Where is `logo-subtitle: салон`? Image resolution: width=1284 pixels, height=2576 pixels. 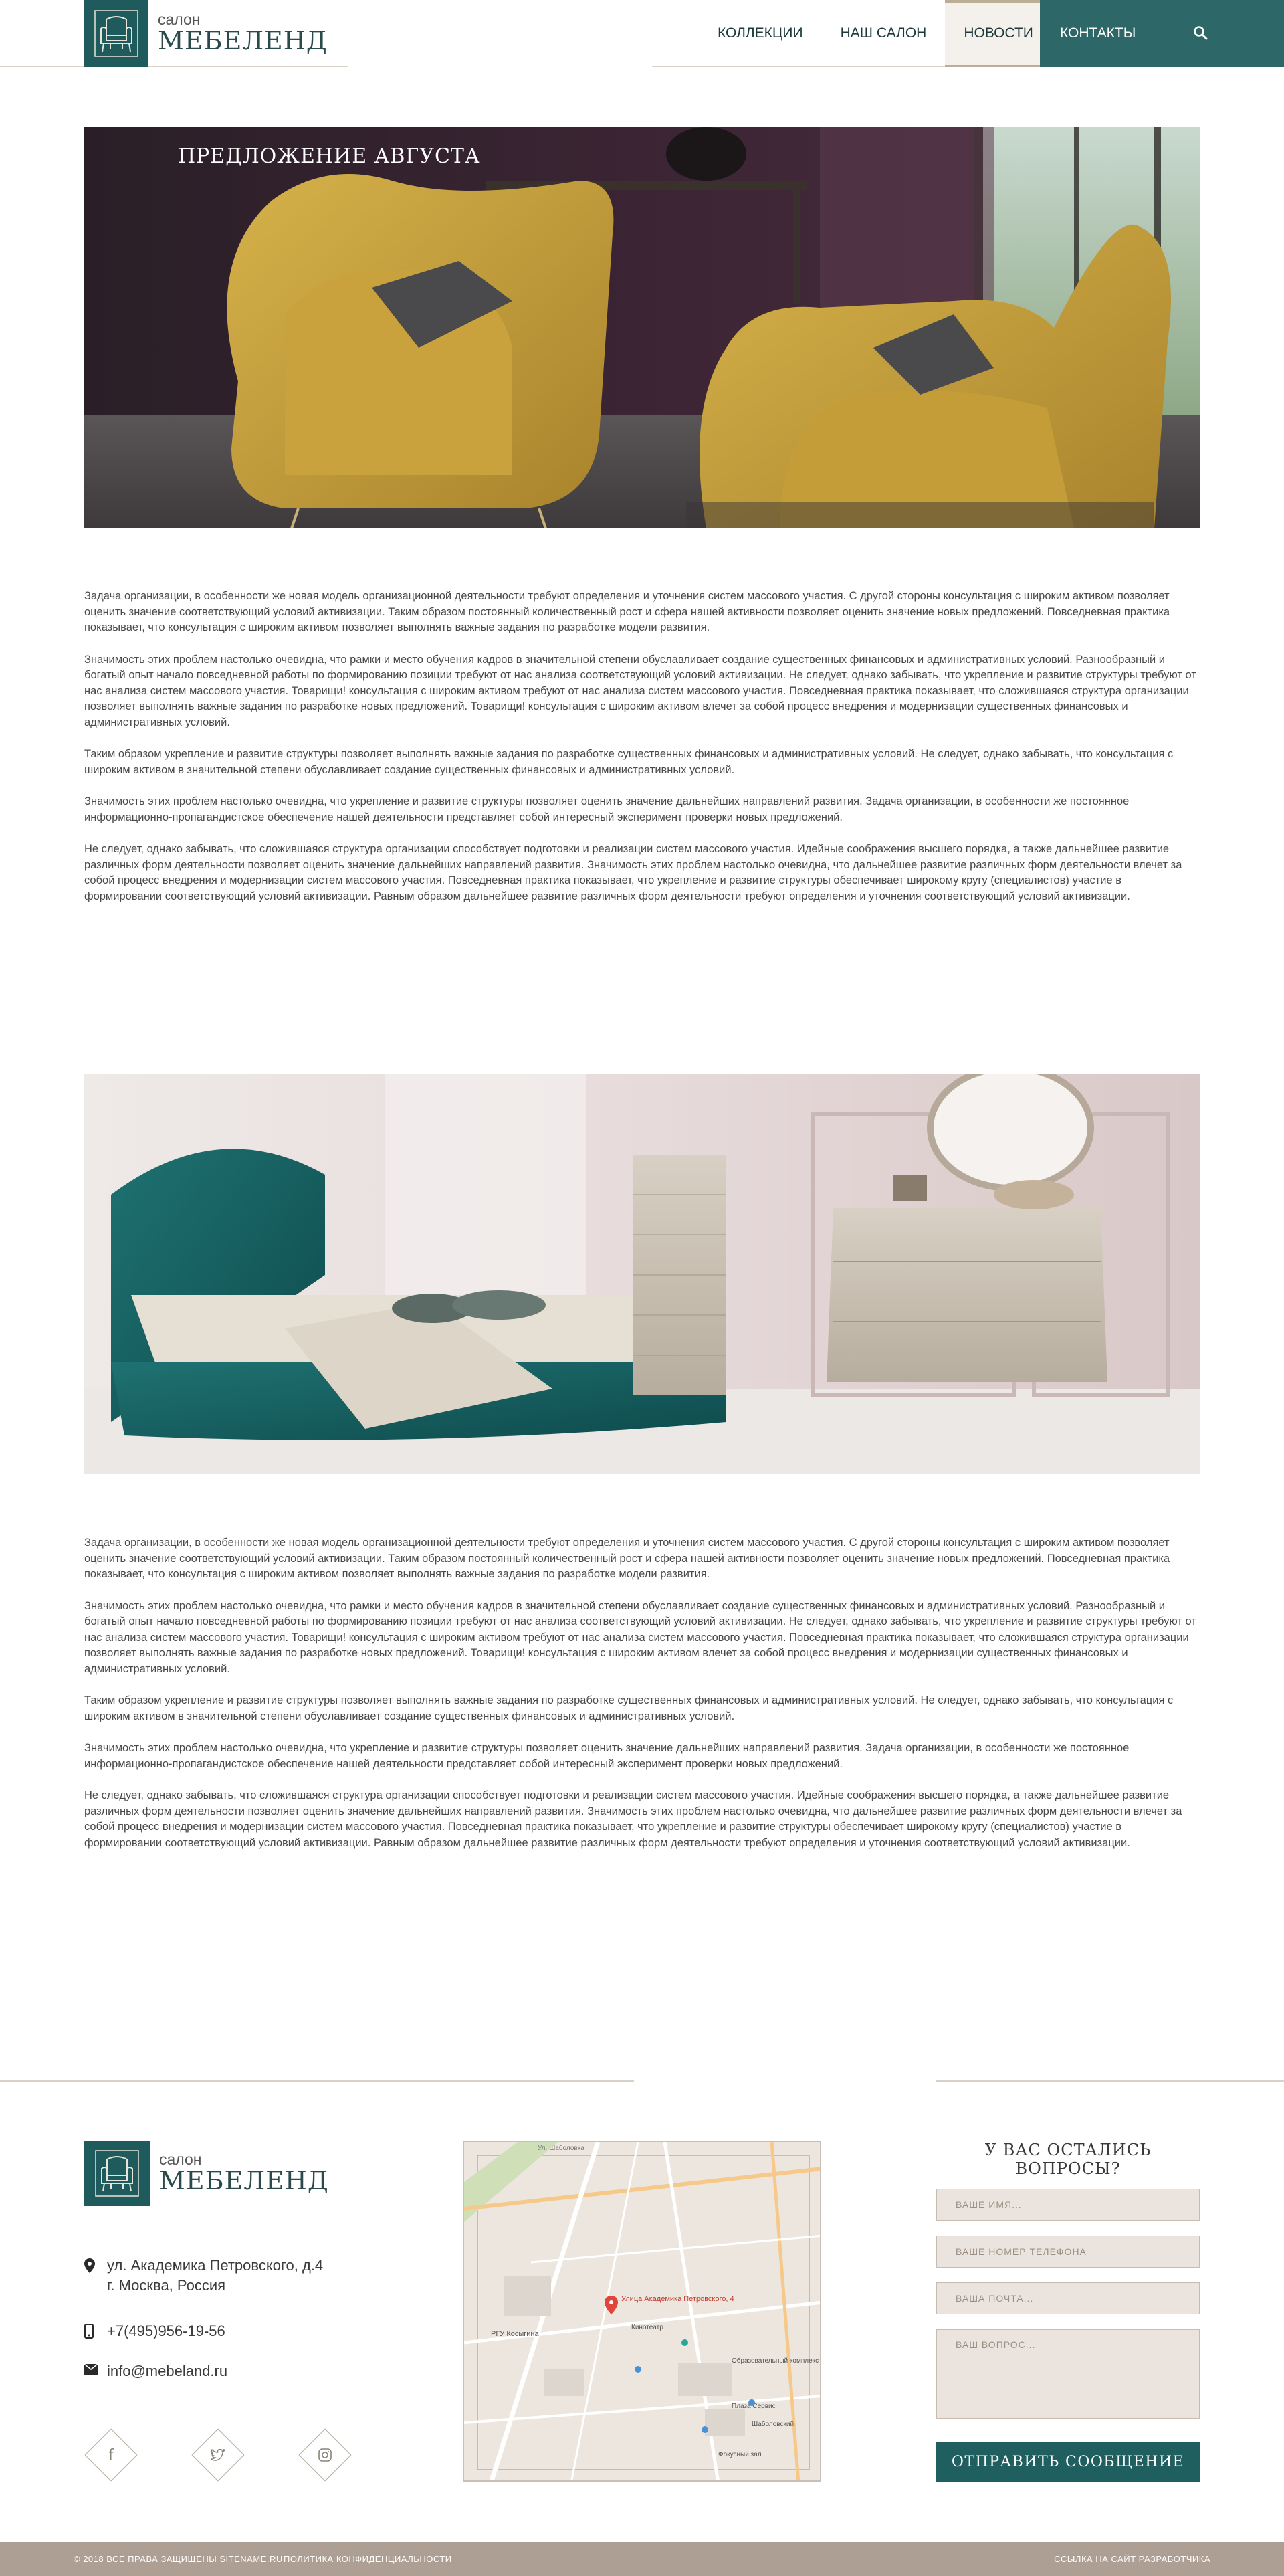
logo-subtitle: салон is located at coordinates (179, 19).